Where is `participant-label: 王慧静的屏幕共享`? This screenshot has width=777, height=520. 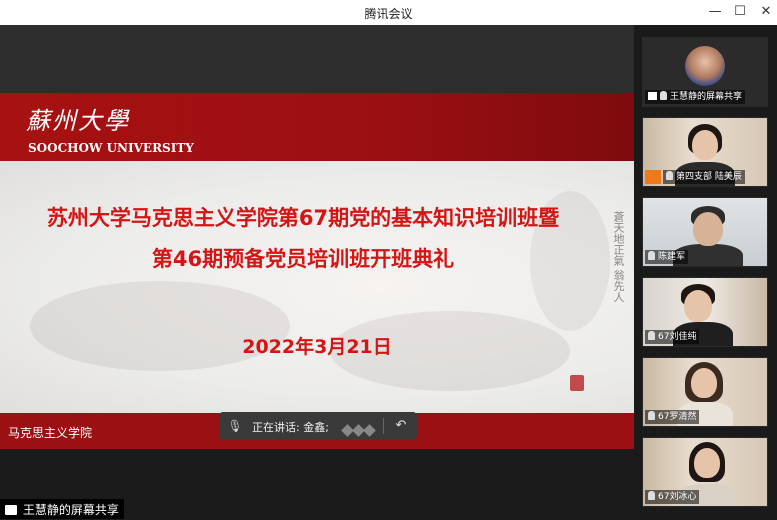 participant-label: 王慧静的屏幕共享 is located at coordinates (695, 97).